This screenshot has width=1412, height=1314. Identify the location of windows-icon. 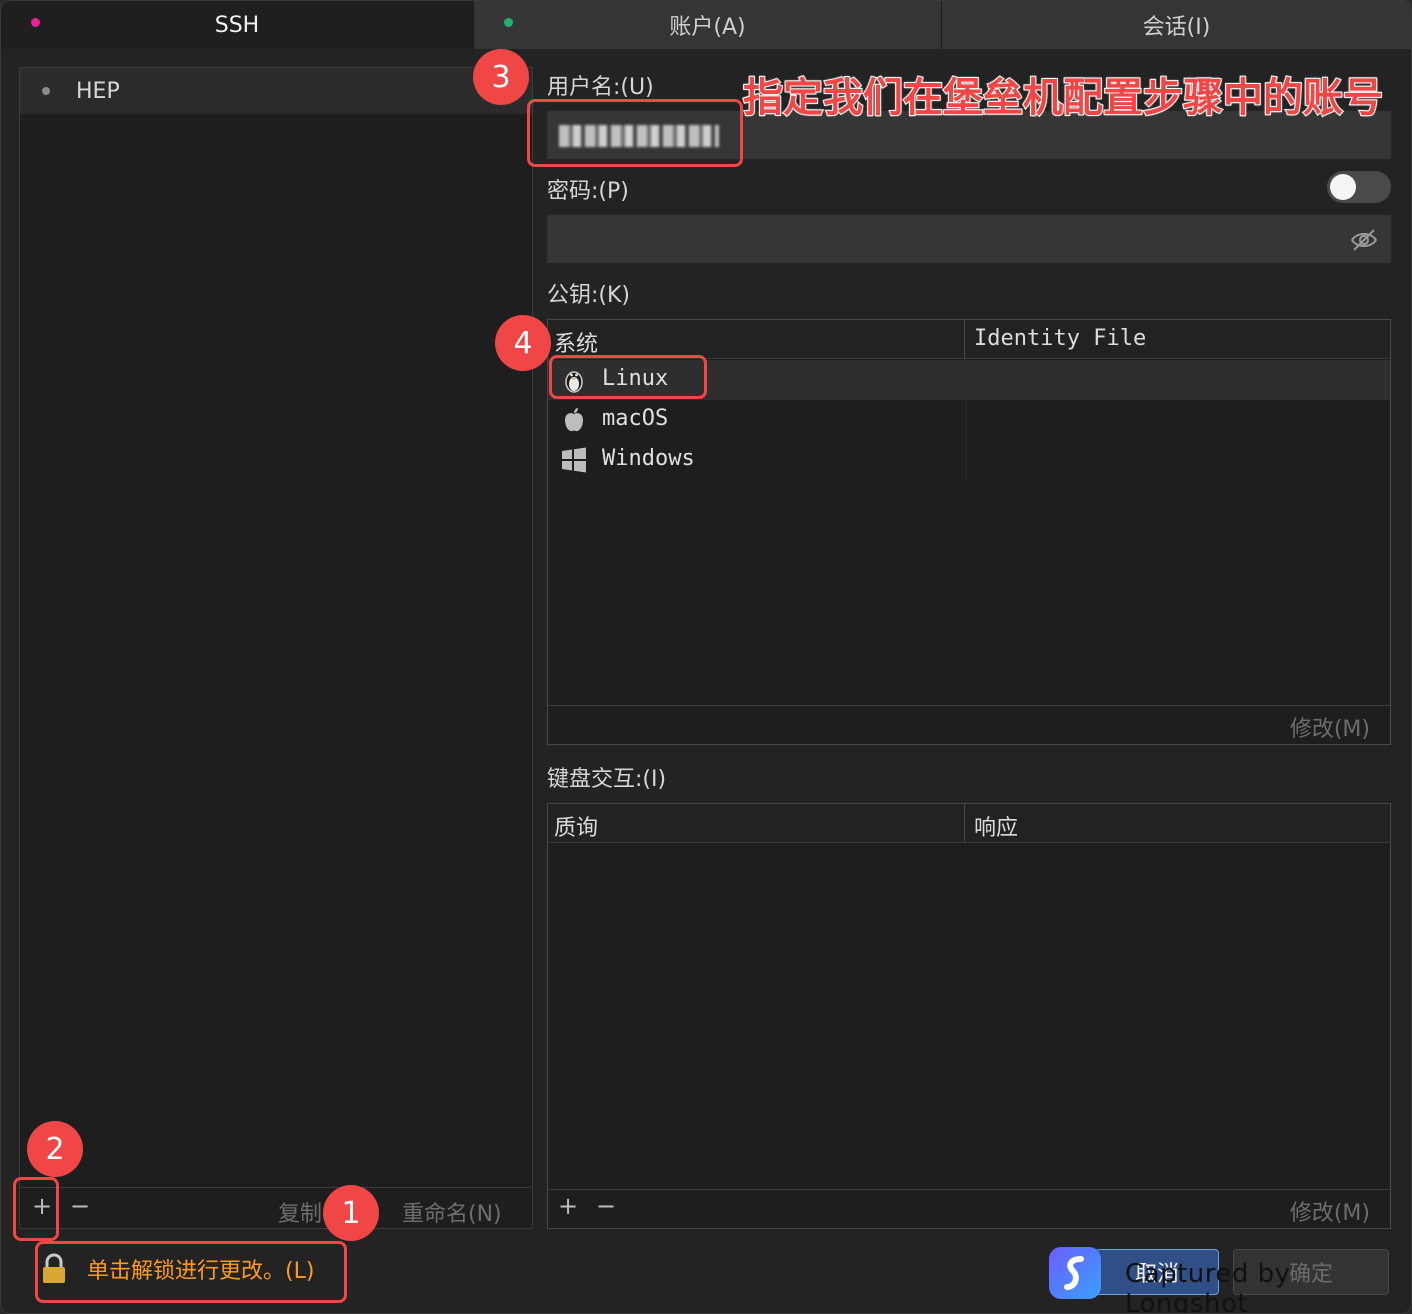
(574, 460).